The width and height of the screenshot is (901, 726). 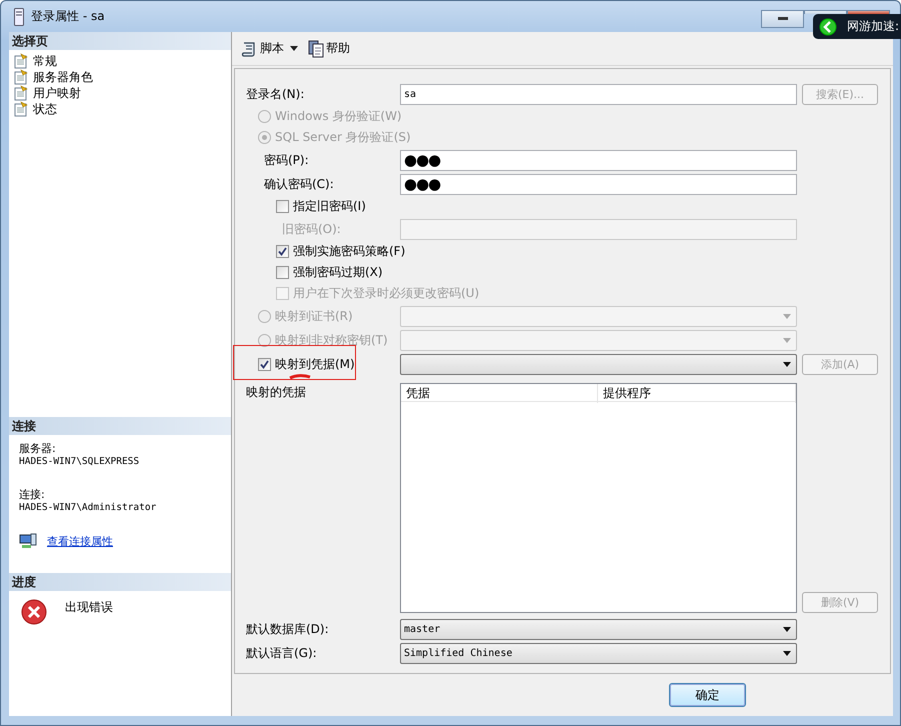 What do you see at coordinates (311, 229) in the screenshot?
I see `field-label: 旧密码(O):` at bounding box center [311, 229].